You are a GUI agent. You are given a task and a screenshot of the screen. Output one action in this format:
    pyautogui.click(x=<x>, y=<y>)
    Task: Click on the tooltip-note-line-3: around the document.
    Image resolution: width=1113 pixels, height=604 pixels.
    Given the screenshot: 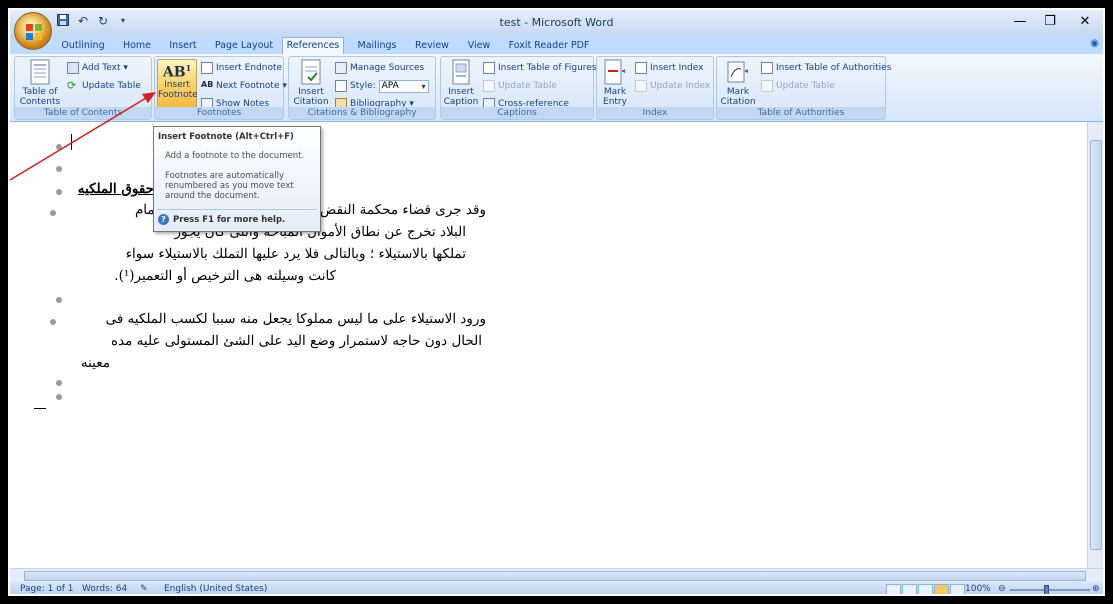 What is the action you would take?
    pyautogui.click(x=212, y=196)
    